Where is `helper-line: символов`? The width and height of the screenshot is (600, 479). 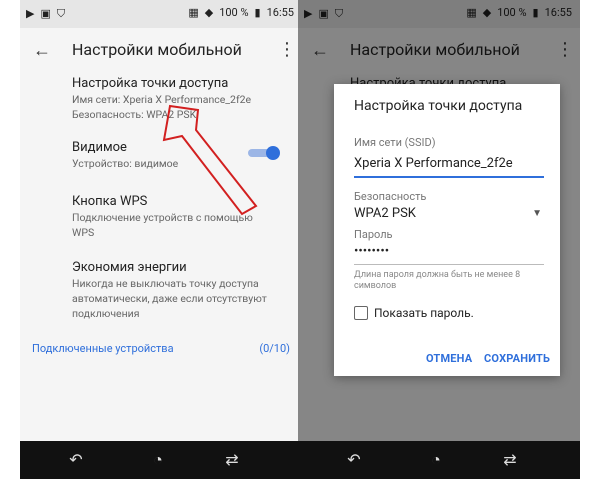 helper-line: символов is located at coordinates (375, 286).